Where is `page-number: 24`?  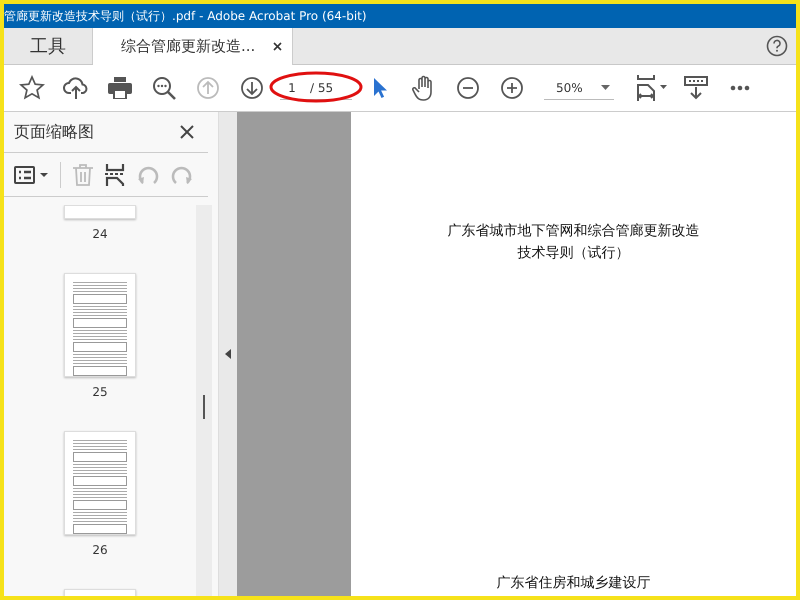 page-number: 24 is located at coordinates (100, 234).